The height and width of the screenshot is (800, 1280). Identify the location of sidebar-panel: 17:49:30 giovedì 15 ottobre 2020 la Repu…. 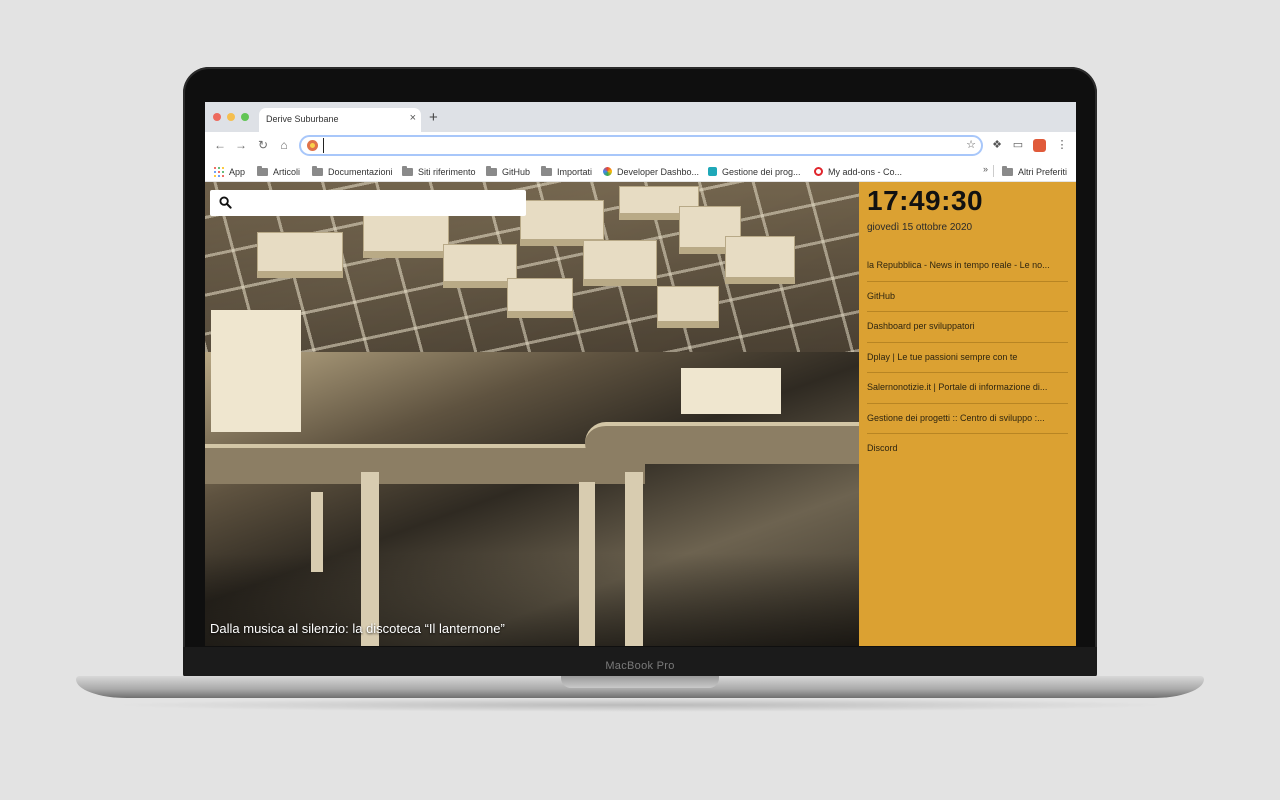
(967, 414).